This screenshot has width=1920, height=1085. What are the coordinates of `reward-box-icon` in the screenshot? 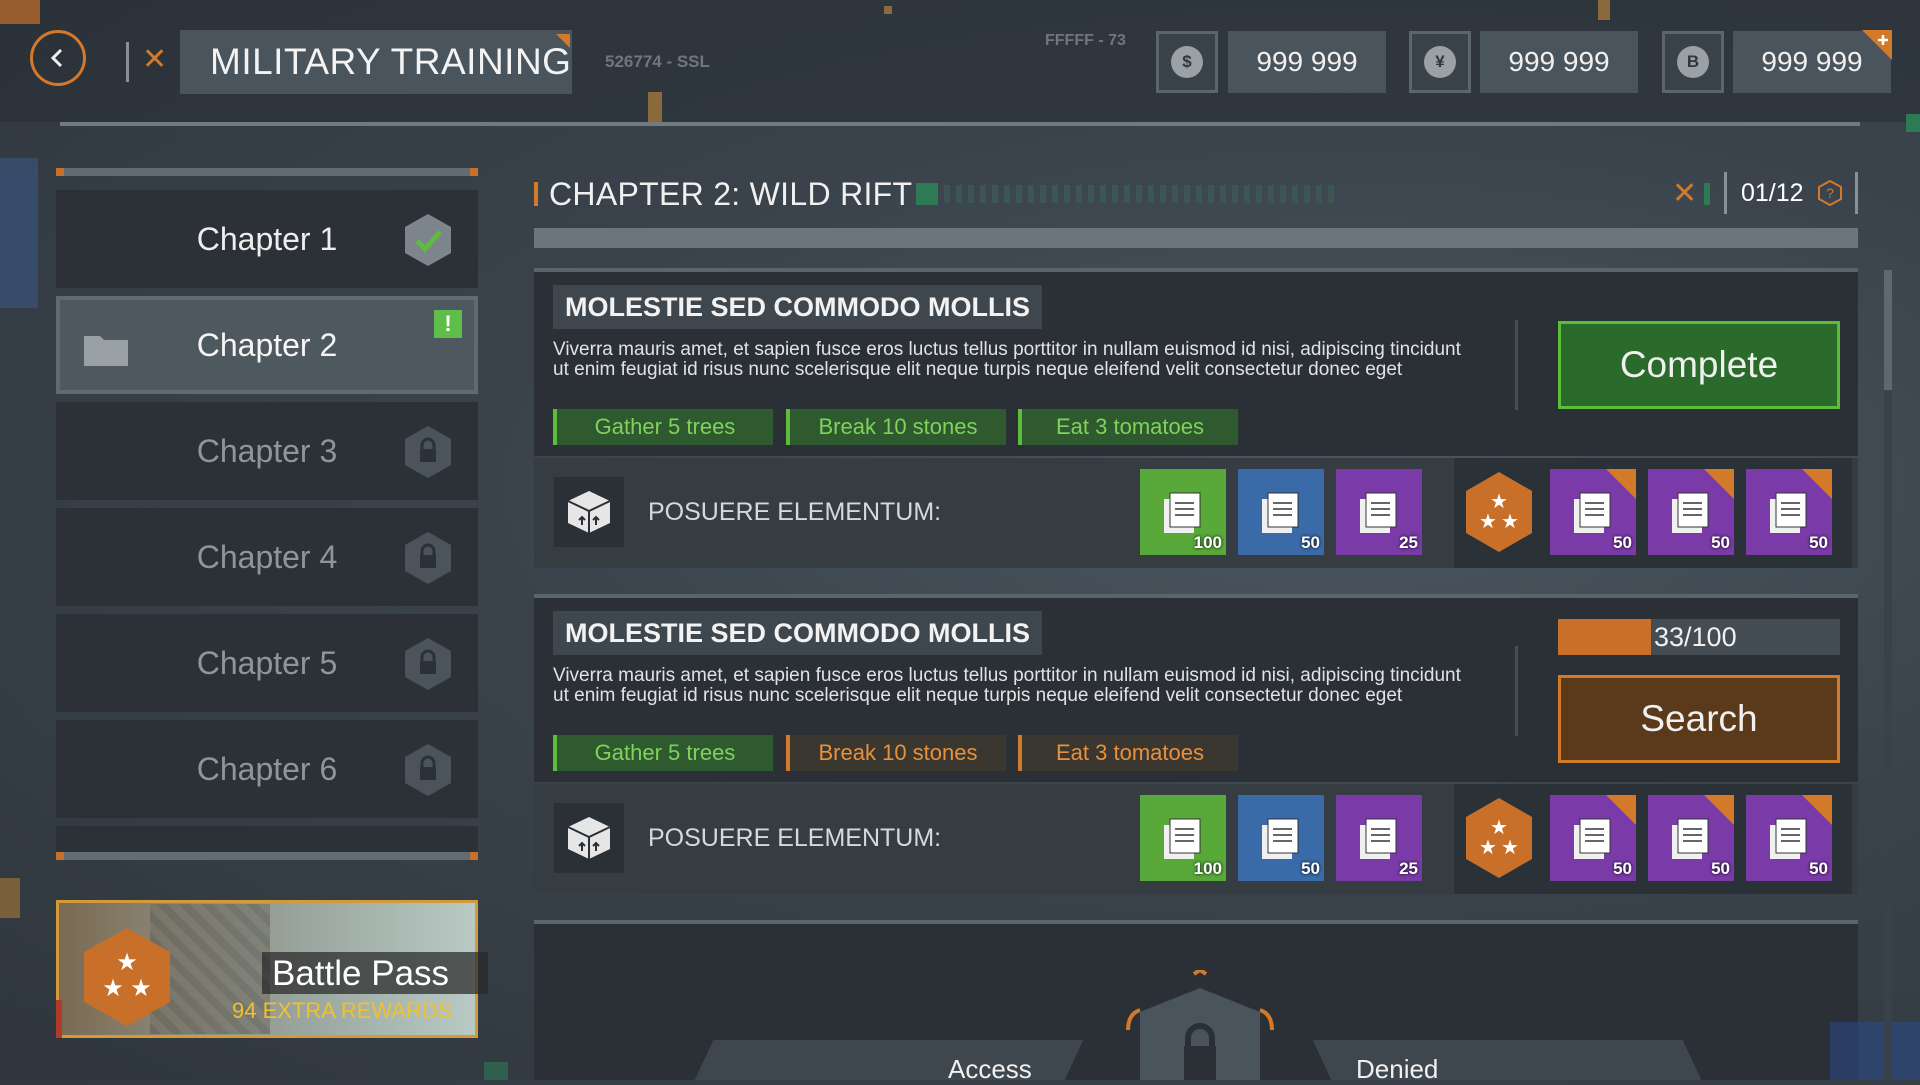 It's located at (589, 512).